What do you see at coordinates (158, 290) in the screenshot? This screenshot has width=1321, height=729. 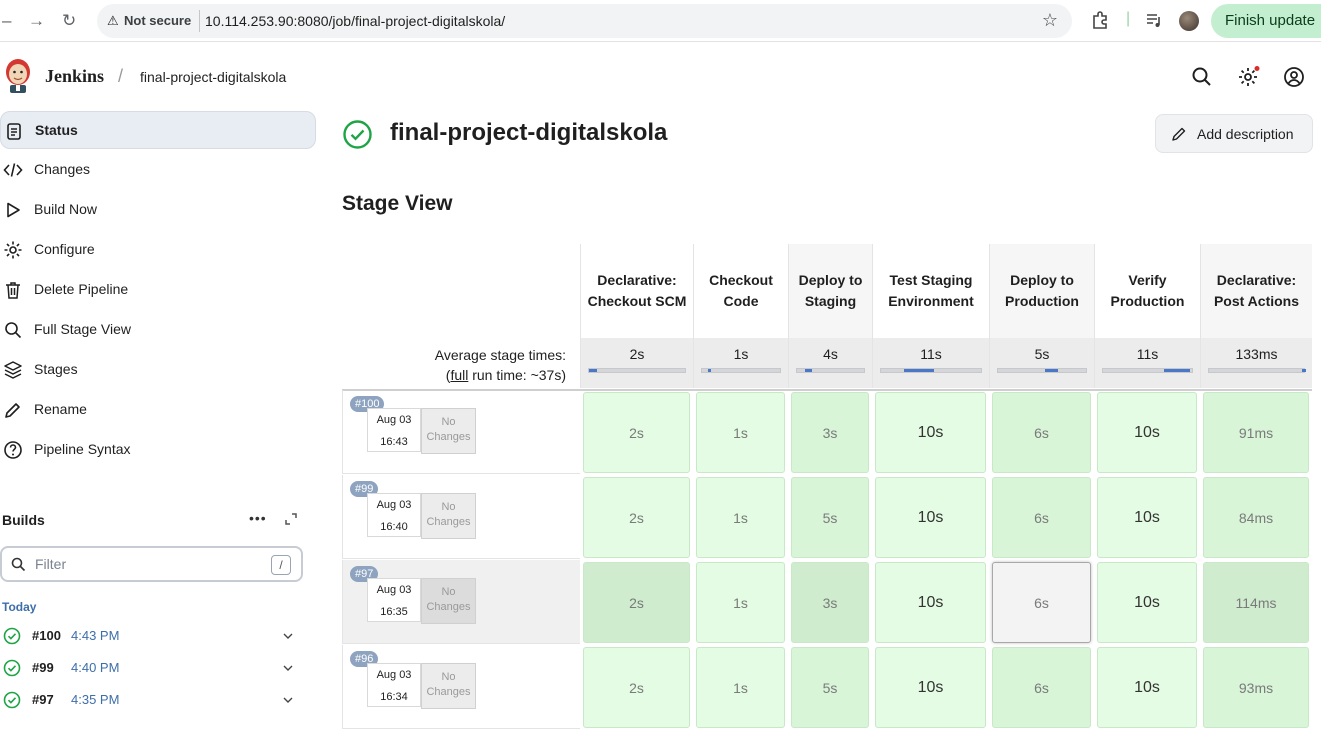 I see `sidebar-item-delete-pipeline: Delete Pipeline` at bounding box center [158, 290].